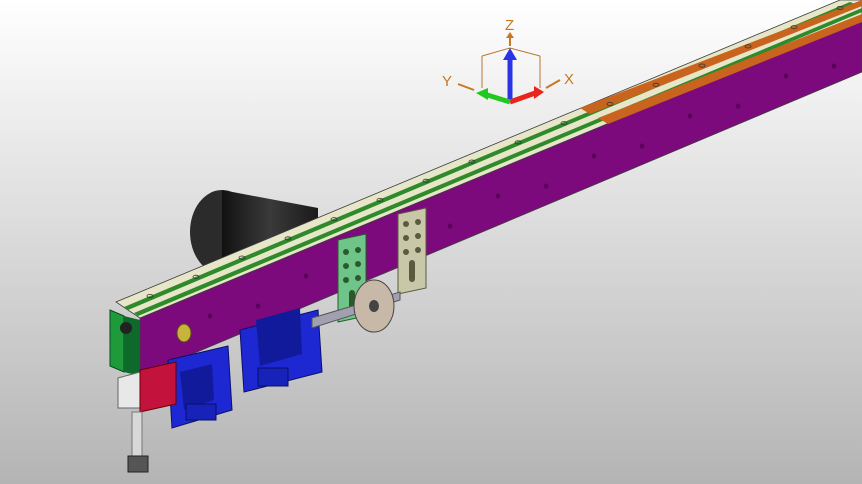 The height and width of the screenshot is (484, 862). I want to click on end-rod-nut, so click(138, 464).